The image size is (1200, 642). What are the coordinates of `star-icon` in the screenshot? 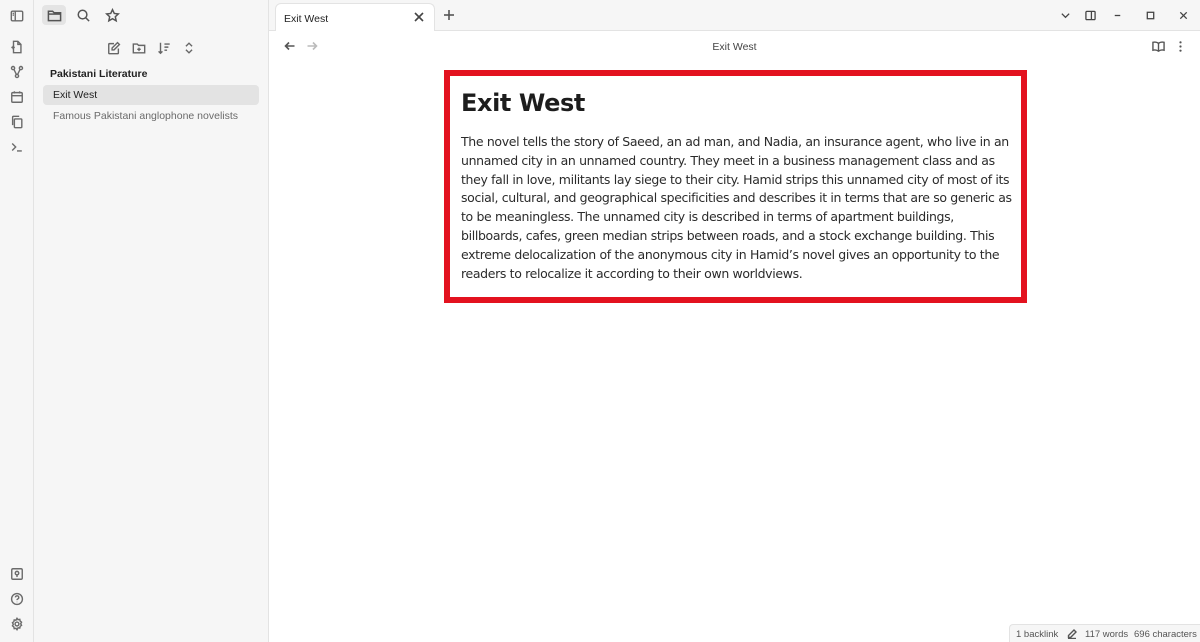 It's located at (112, 15).